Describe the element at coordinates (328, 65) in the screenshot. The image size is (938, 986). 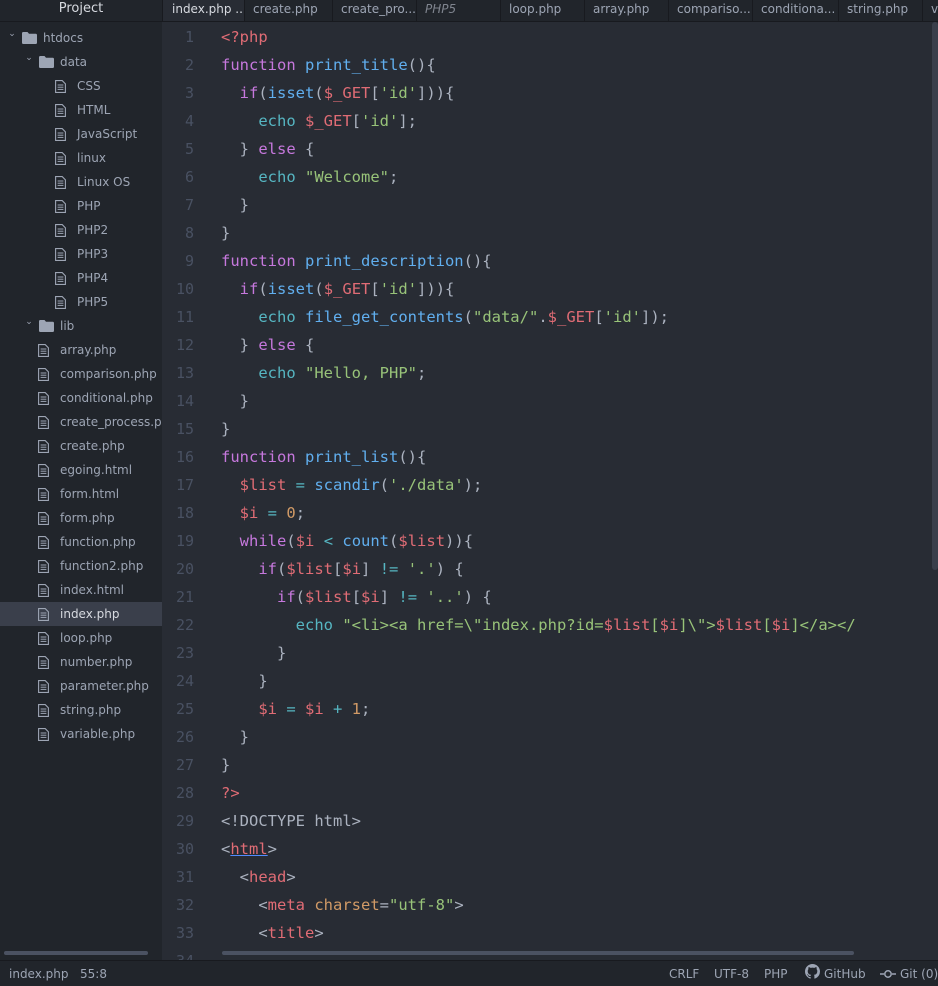
I see `code-line: function print_title(){` at that location.